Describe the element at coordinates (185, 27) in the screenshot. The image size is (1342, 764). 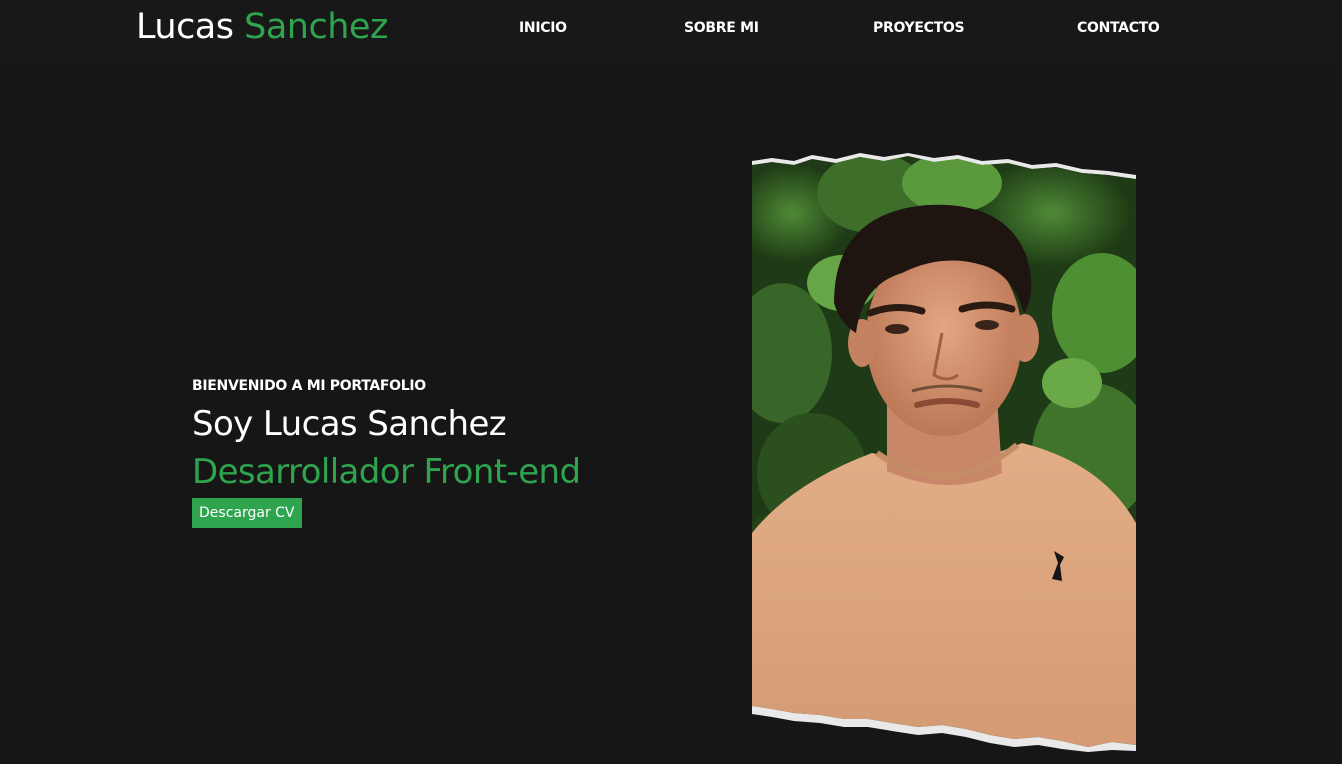
I see `logo-first-name: Lucas` at that location.